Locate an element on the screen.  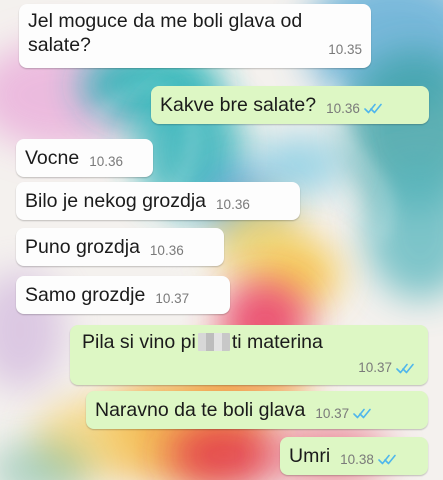
message-meta: 10.35 is located at coordinates (345, 50).